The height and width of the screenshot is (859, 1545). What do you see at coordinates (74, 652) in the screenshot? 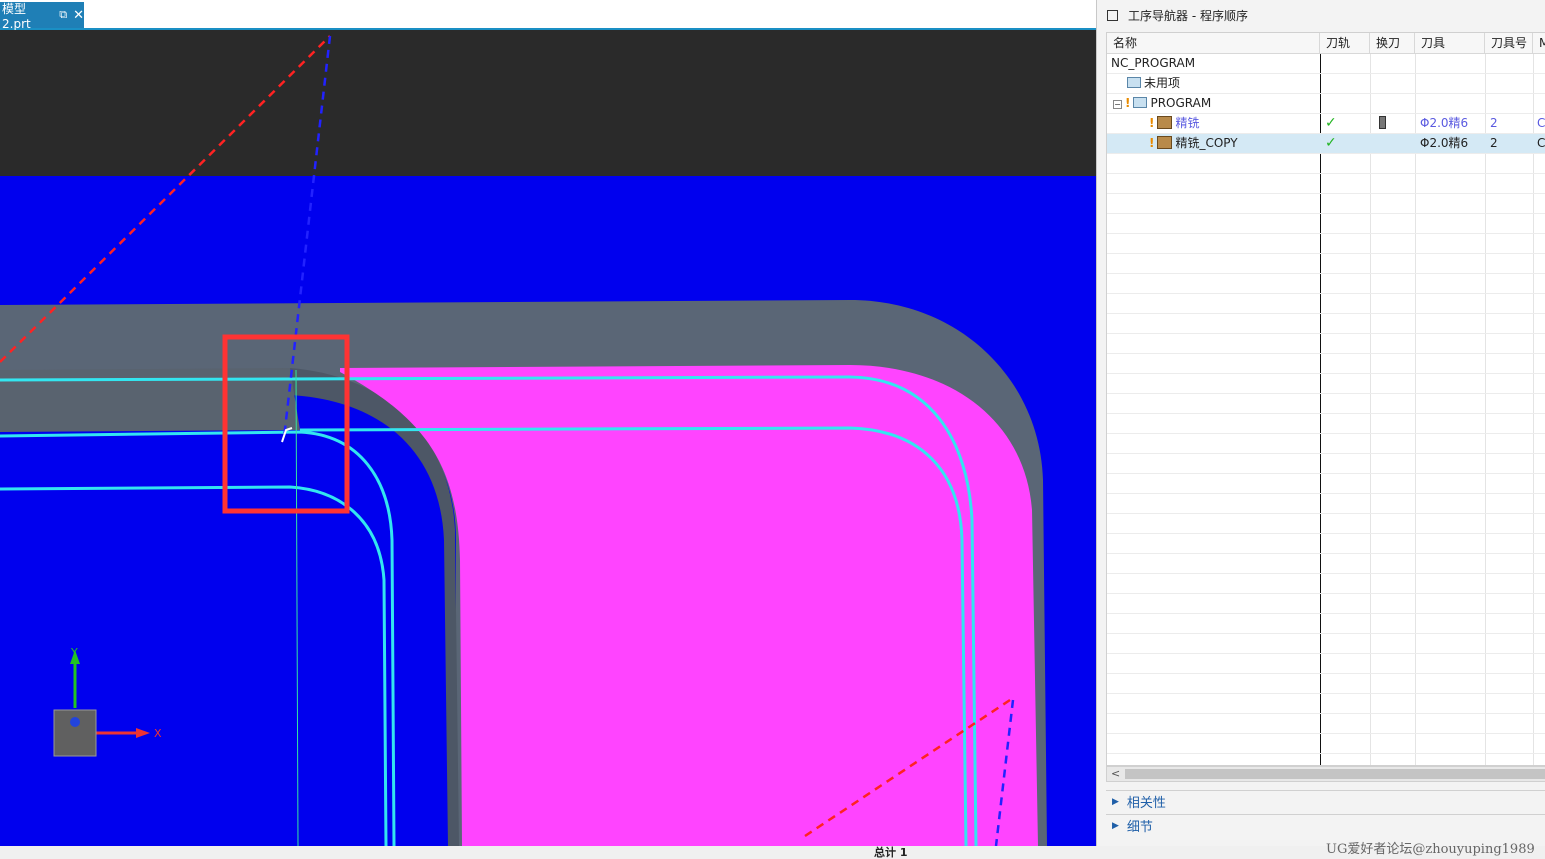
I see `axis-y-label: Y` at bounding box center [74, 652].